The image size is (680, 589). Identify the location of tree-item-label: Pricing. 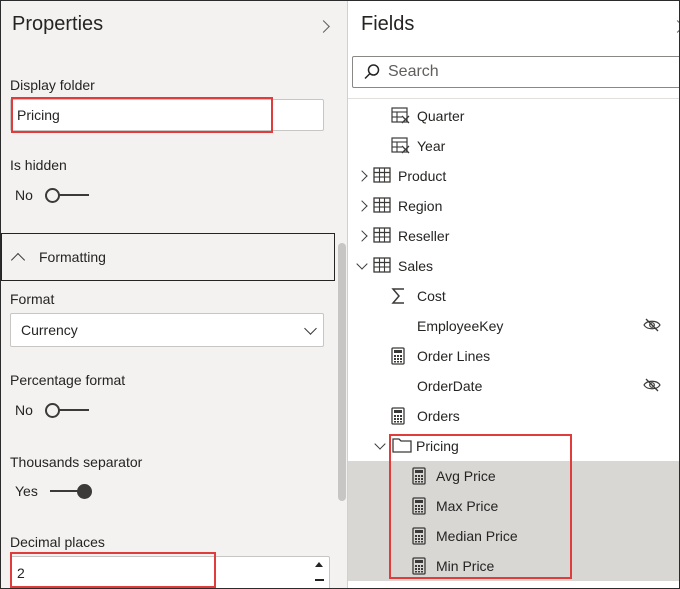
(437, 446).